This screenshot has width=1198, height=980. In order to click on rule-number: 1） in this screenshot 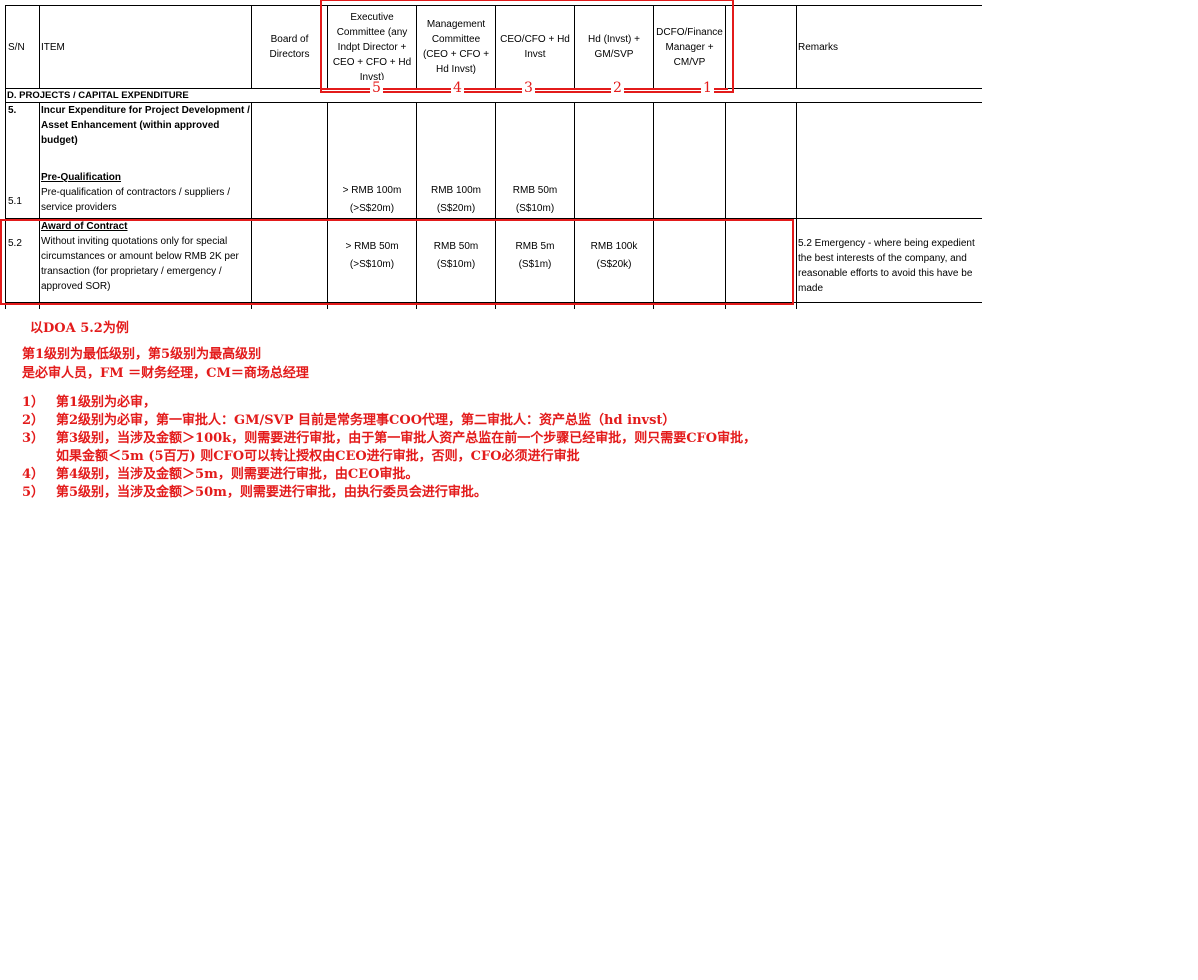, I will do `click(33, 402)`.